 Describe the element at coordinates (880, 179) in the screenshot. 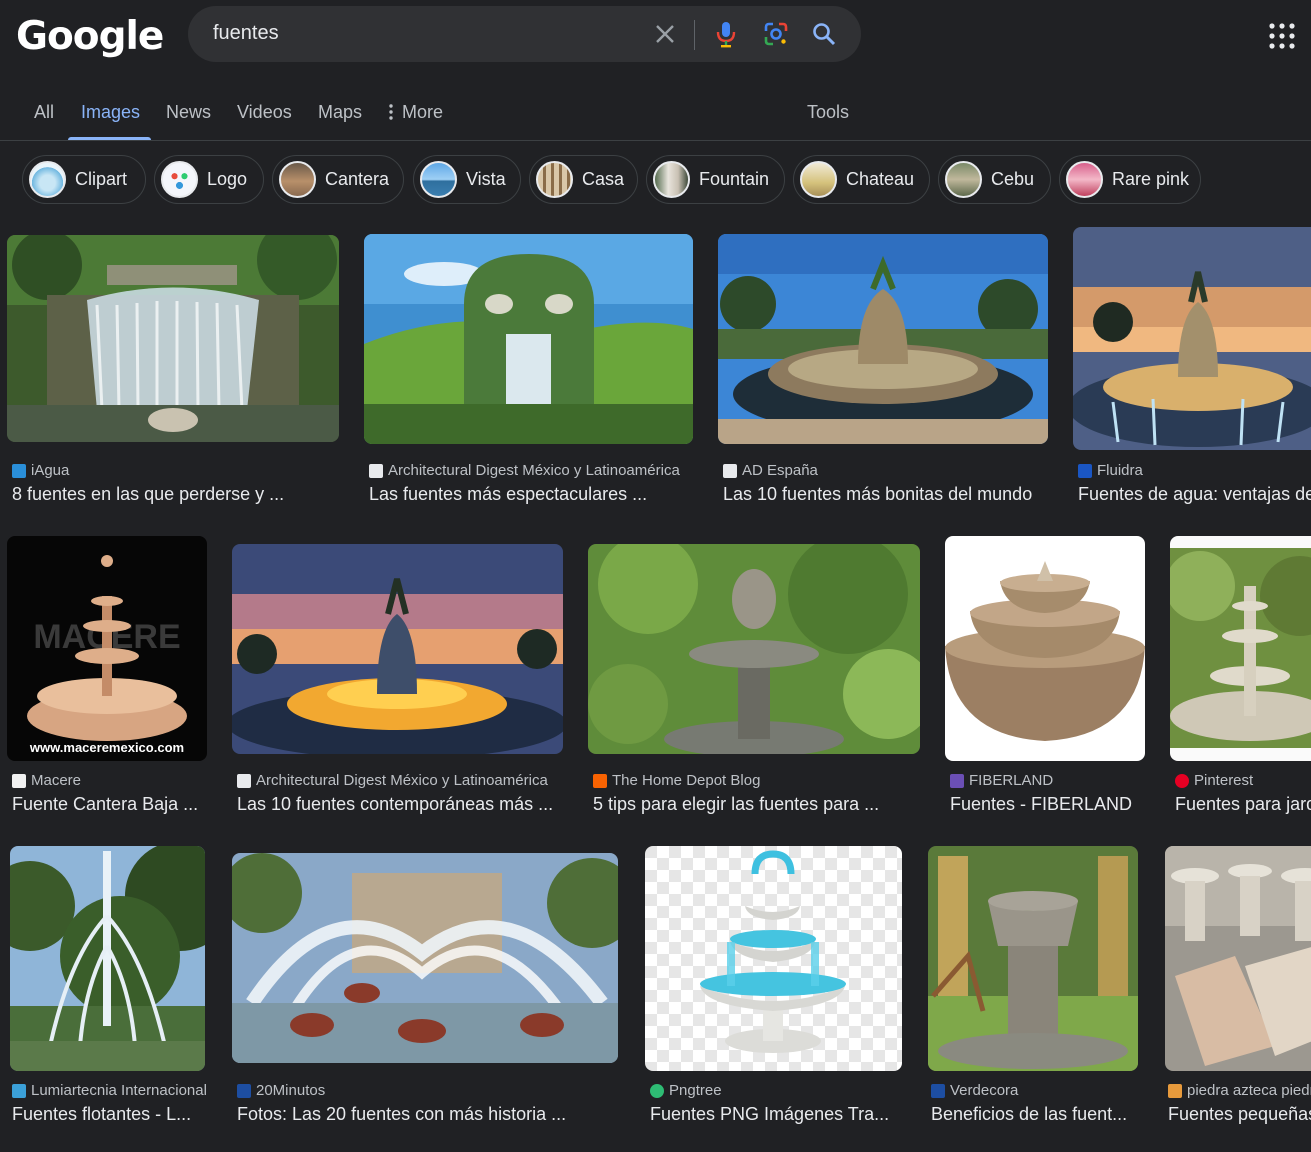

I see `chip-label: Chateau` at that location.